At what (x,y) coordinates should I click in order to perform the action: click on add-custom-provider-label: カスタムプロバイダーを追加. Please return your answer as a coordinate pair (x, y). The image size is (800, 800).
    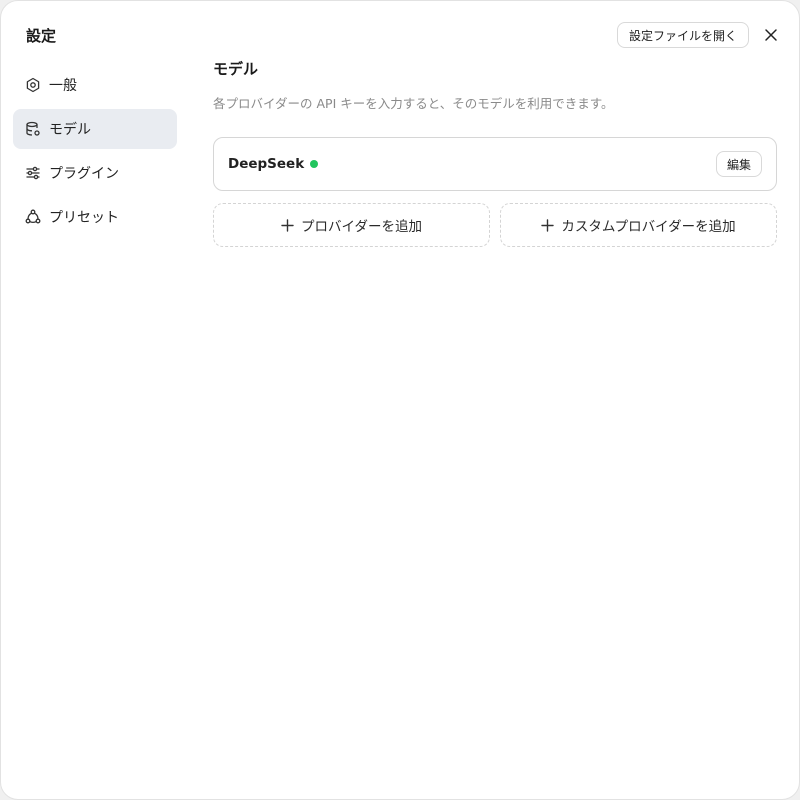
    Looking at the image, I should click on (648, 227).